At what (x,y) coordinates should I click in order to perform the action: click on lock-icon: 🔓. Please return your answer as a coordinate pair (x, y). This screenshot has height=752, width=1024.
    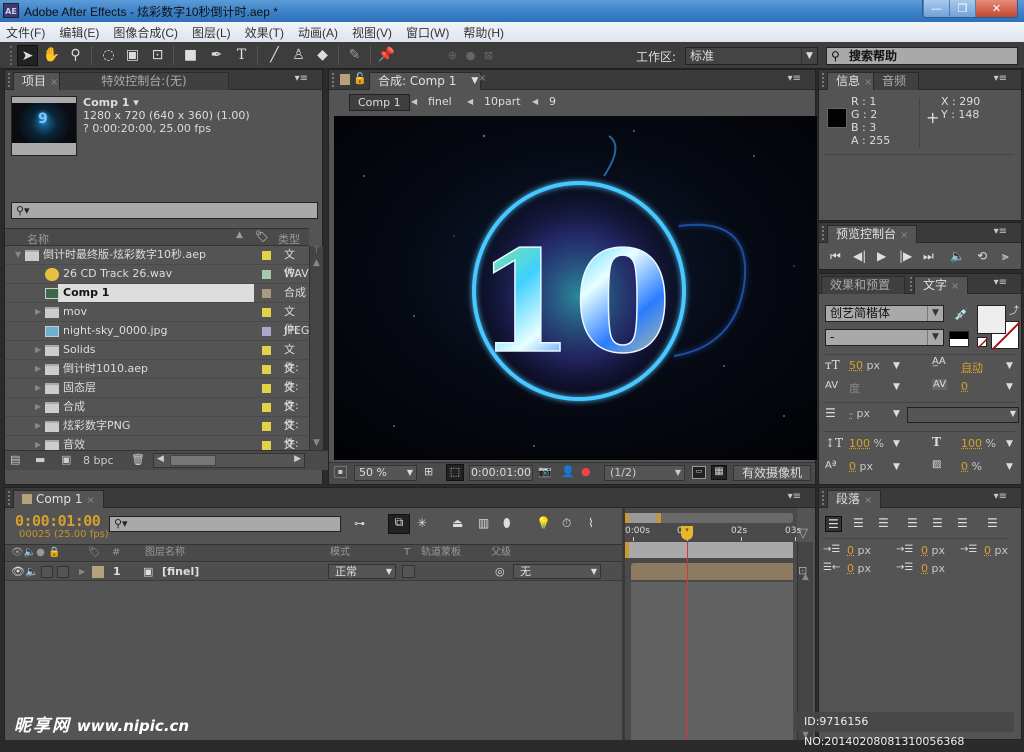
    Looking at the image, I should click on (360, 78).